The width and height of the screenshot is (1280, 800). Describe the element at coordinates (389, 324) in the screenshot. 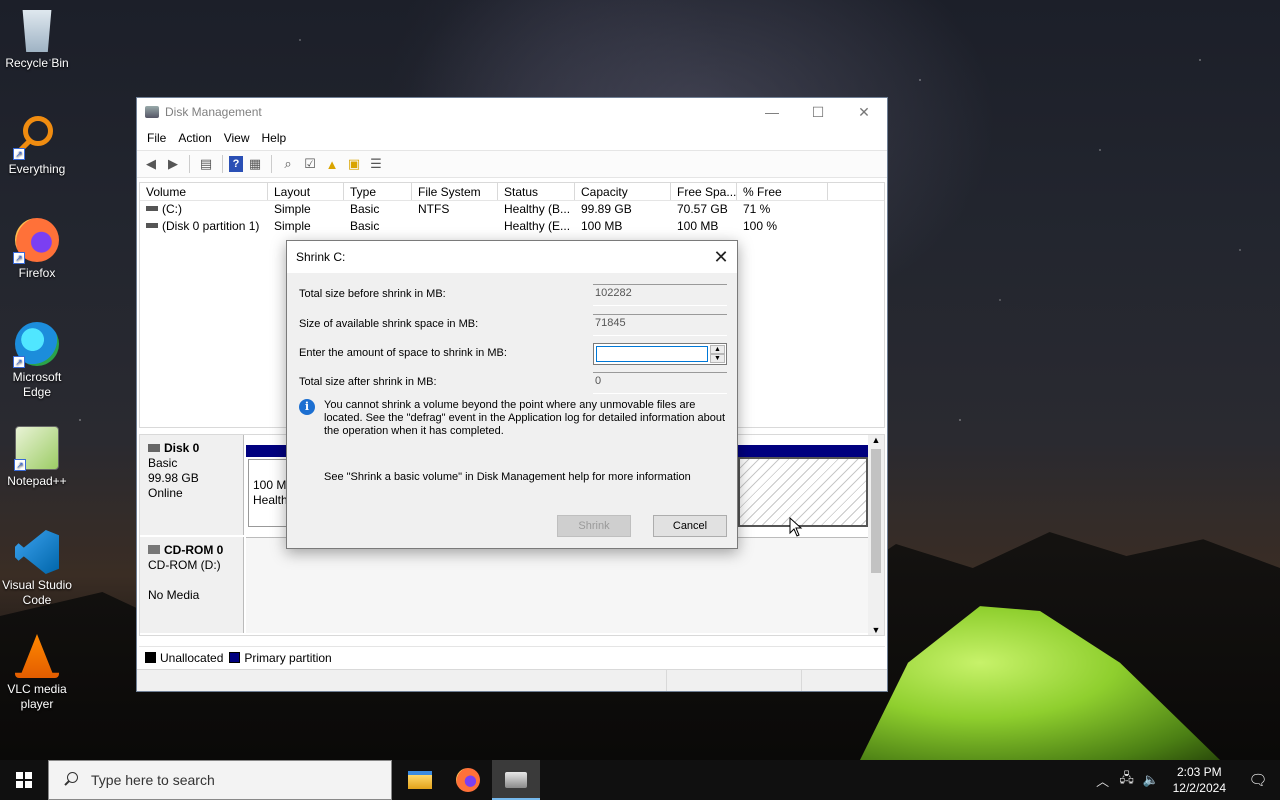

I see `available-label: Size of available shrink space in MB:` at that location.